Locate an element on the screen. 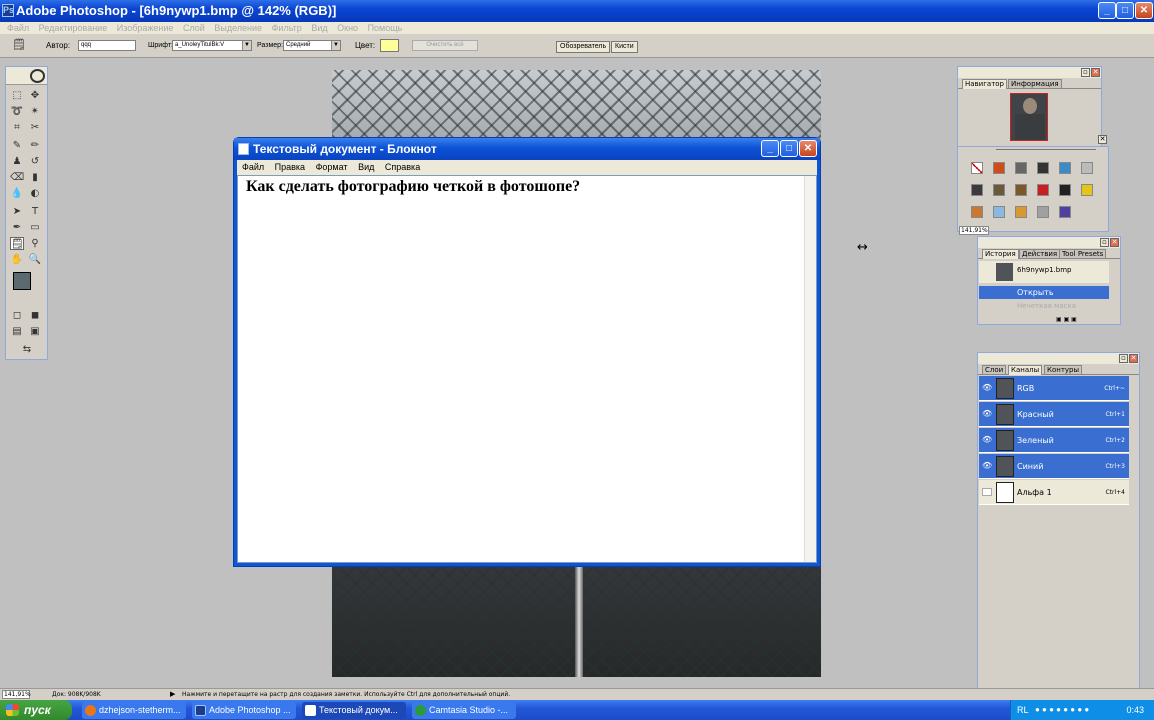 This screenshot has height=720, width=1154. eyedropper-icon: ⚲ is located at coordinates (35, 243).